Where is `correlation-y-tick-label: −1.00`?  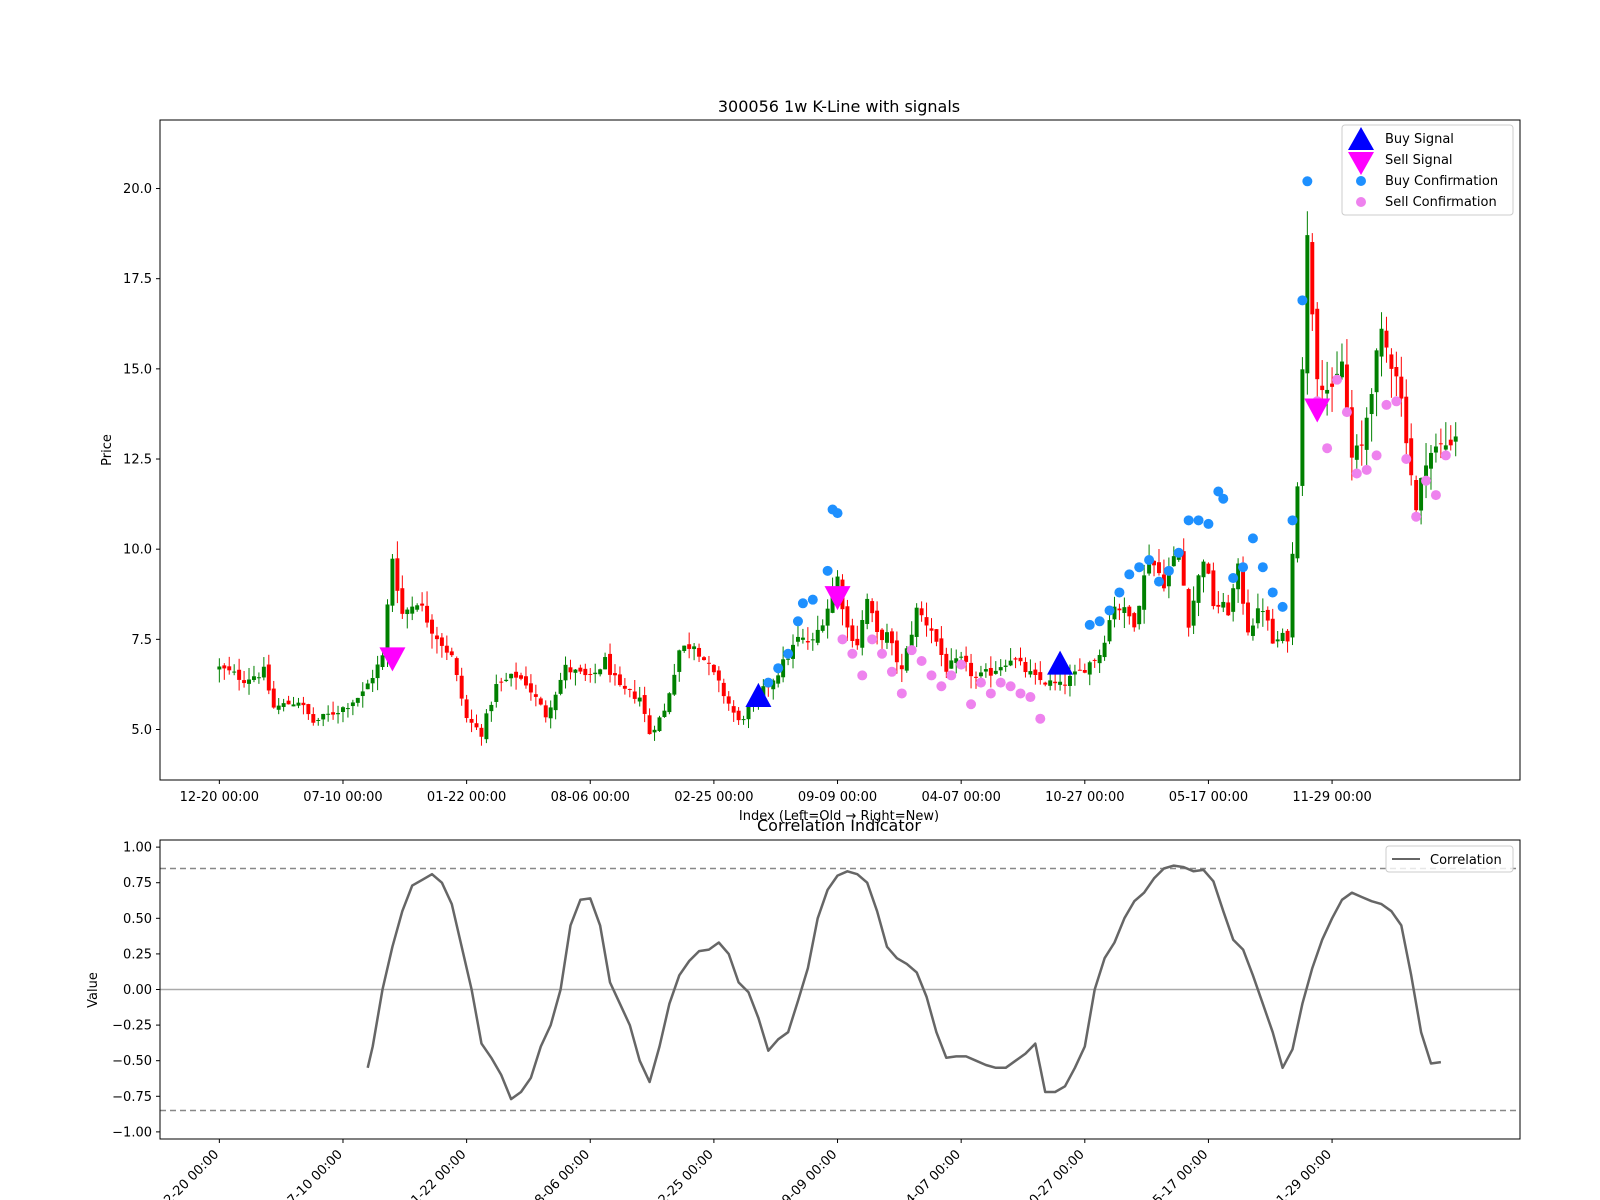 correlation-y-tick-label: −1.00 is located at coordinates (132, 1132).